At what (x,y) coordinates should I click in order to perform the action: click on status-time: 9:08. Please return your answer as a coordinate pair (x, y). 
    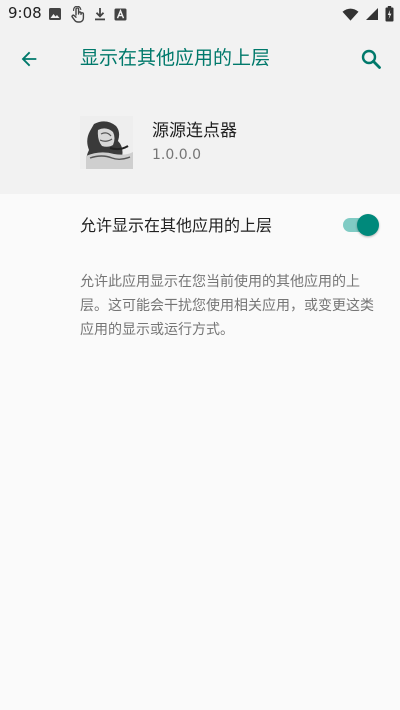
    Looking at the image, I should click on (25, 13).